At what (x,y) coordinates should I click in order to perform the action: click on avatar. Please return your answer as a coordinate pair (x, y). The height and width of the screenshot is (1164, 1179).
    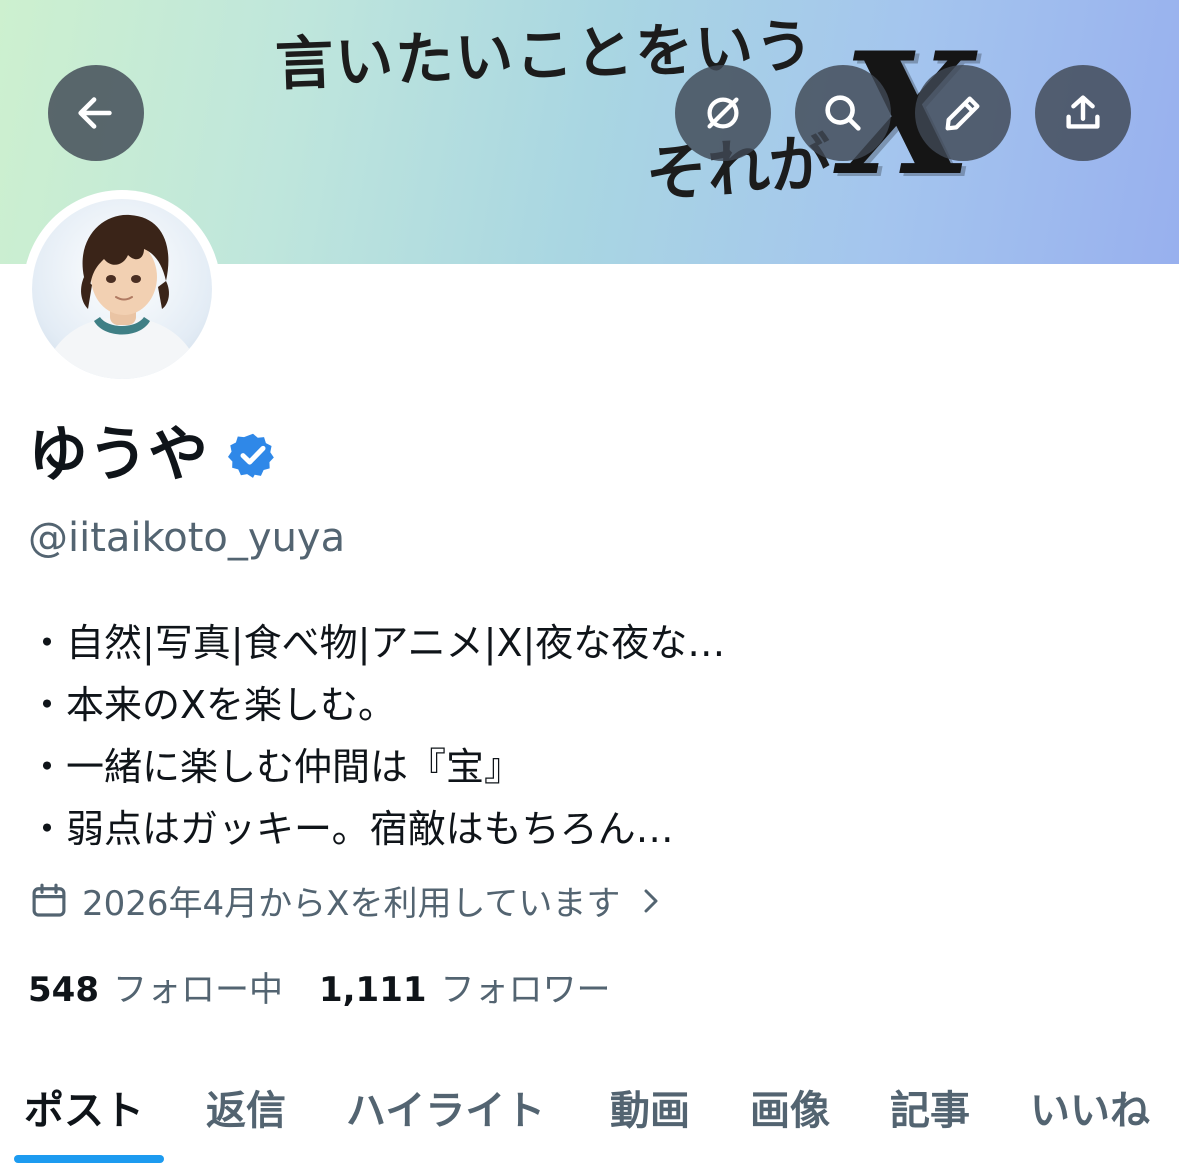
    Looking at the image, I should click on (122, 289).